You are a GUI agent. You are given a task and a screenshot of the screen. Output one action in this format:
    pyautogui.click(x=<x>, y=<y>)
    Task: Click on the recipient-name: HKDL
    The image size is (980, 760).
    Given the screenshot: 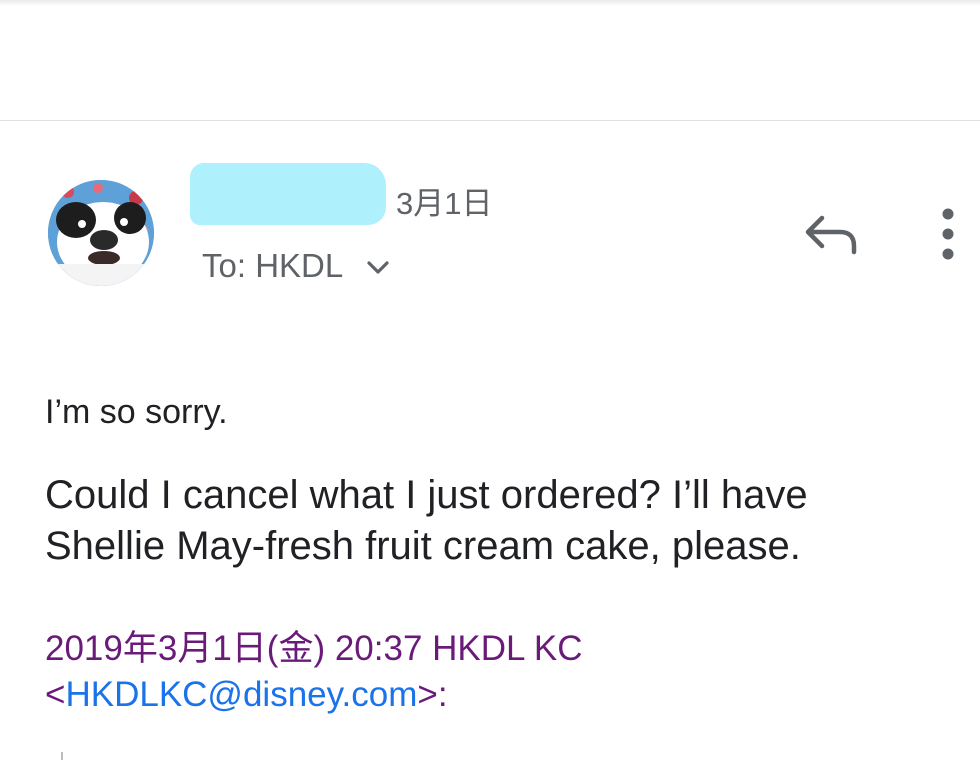 What is the action you would take?
    pyautogui.click(x=299, y=265)
    